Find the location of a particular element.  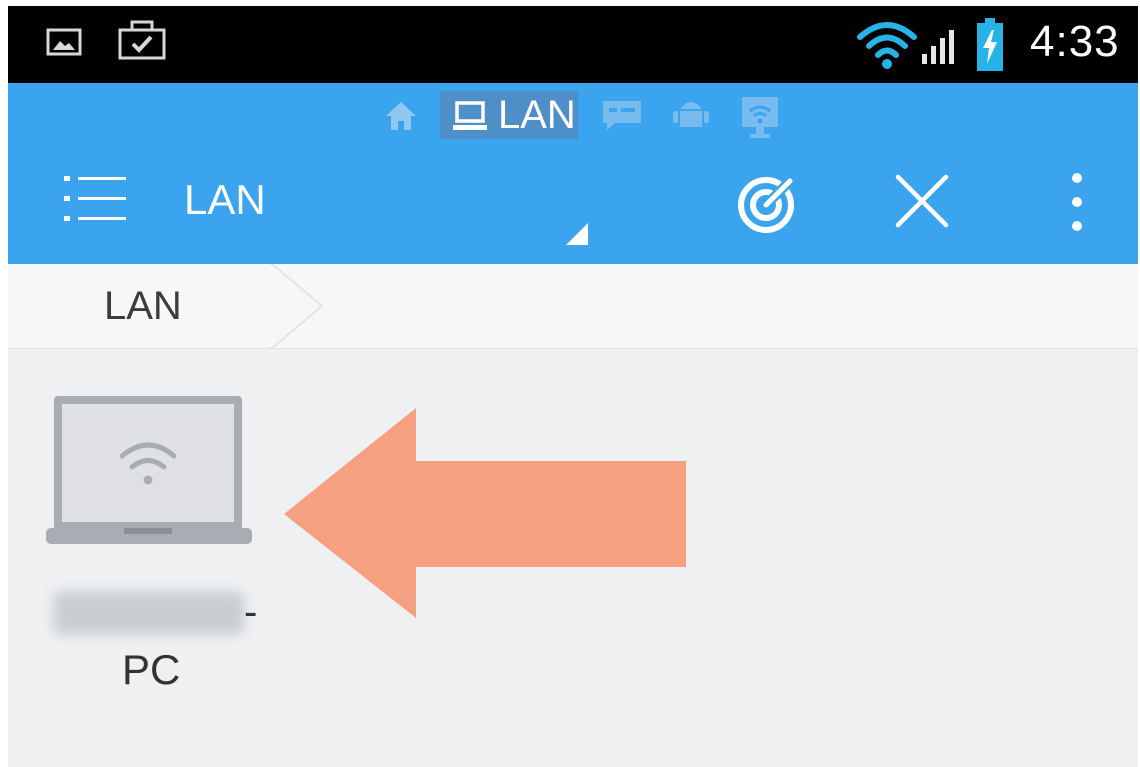

nav-strip: LAN is located at coordinates (573, 112).